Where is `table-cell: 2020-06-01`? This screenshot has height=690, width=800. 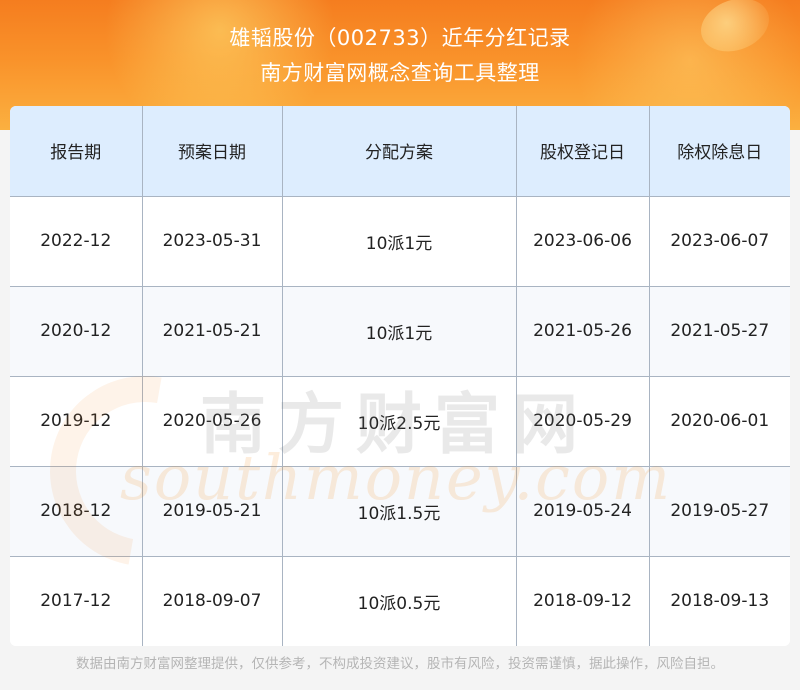 table-cell: 2020-06-01 is located at coordinates (719, 421).